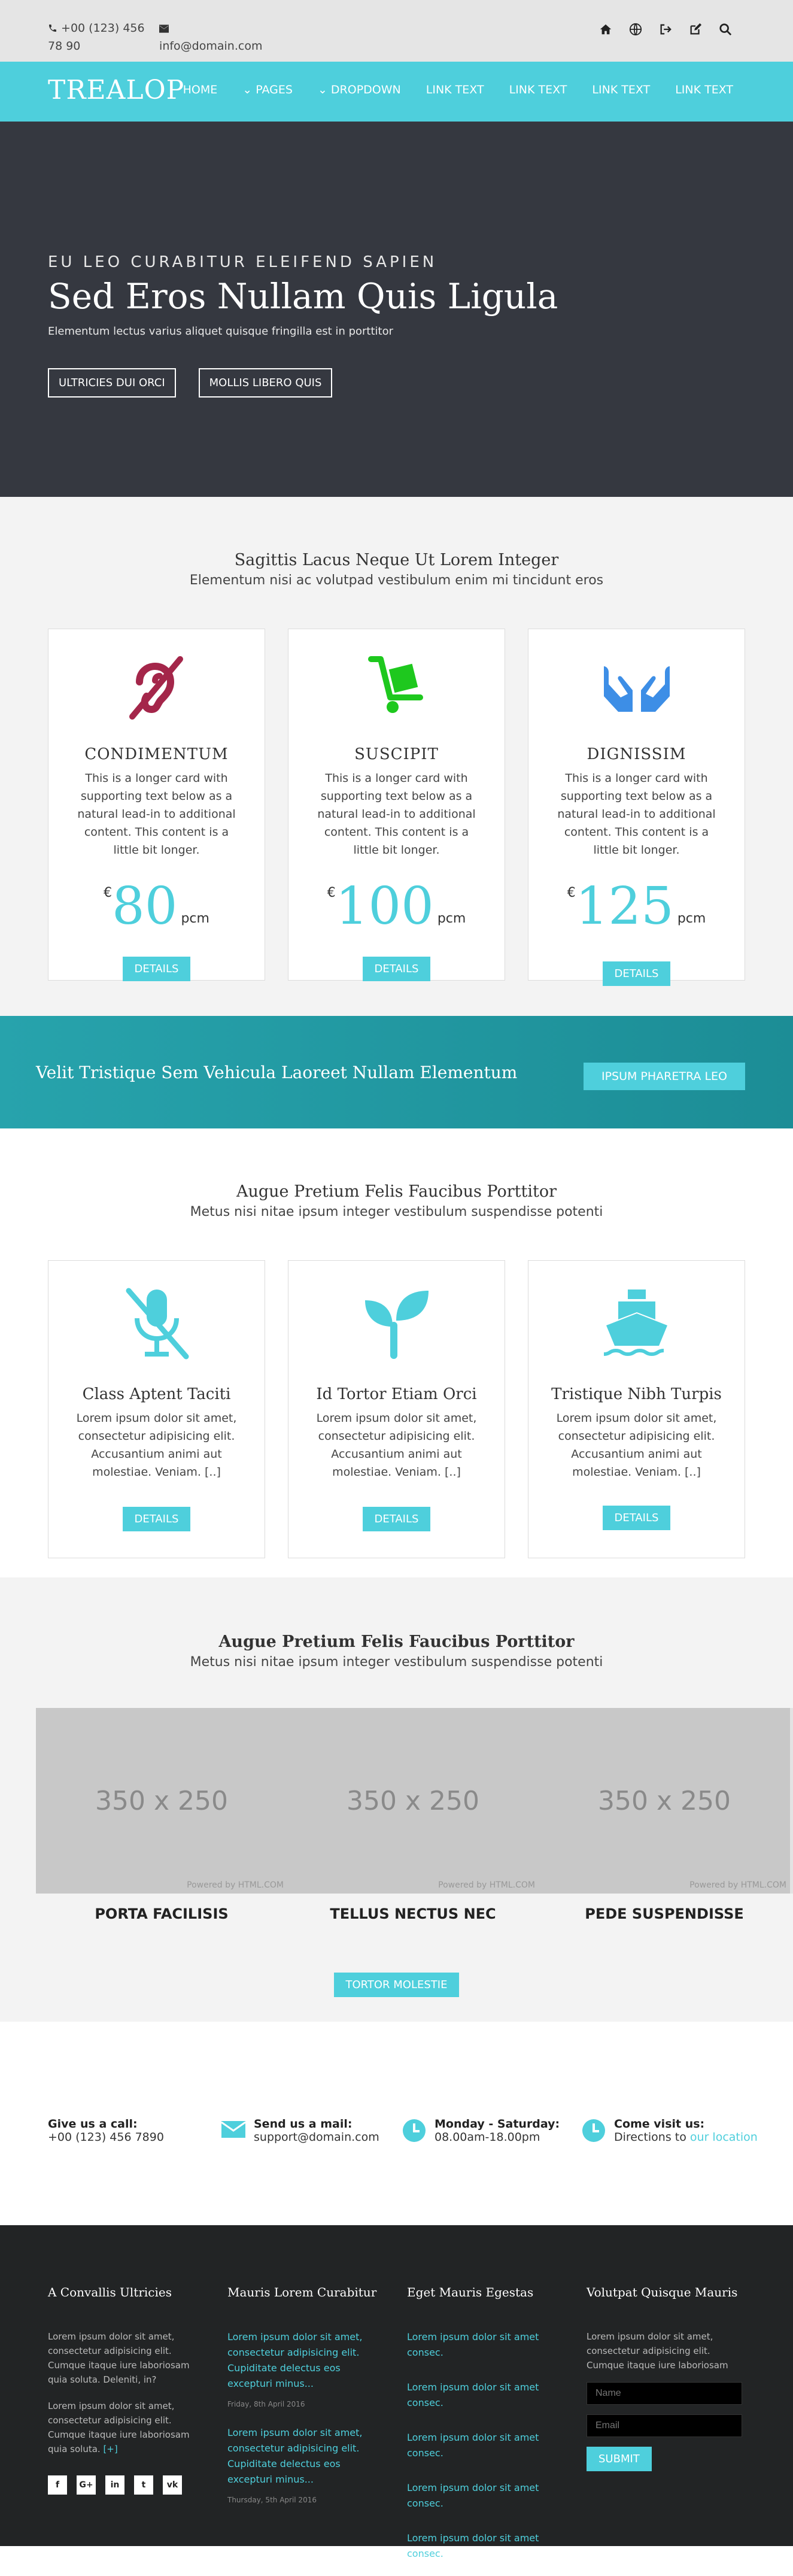  What do you see at coordinates (157, 907) in the screenshot?
I see `price: € 80 pcm` at bounding box center [157, 907].